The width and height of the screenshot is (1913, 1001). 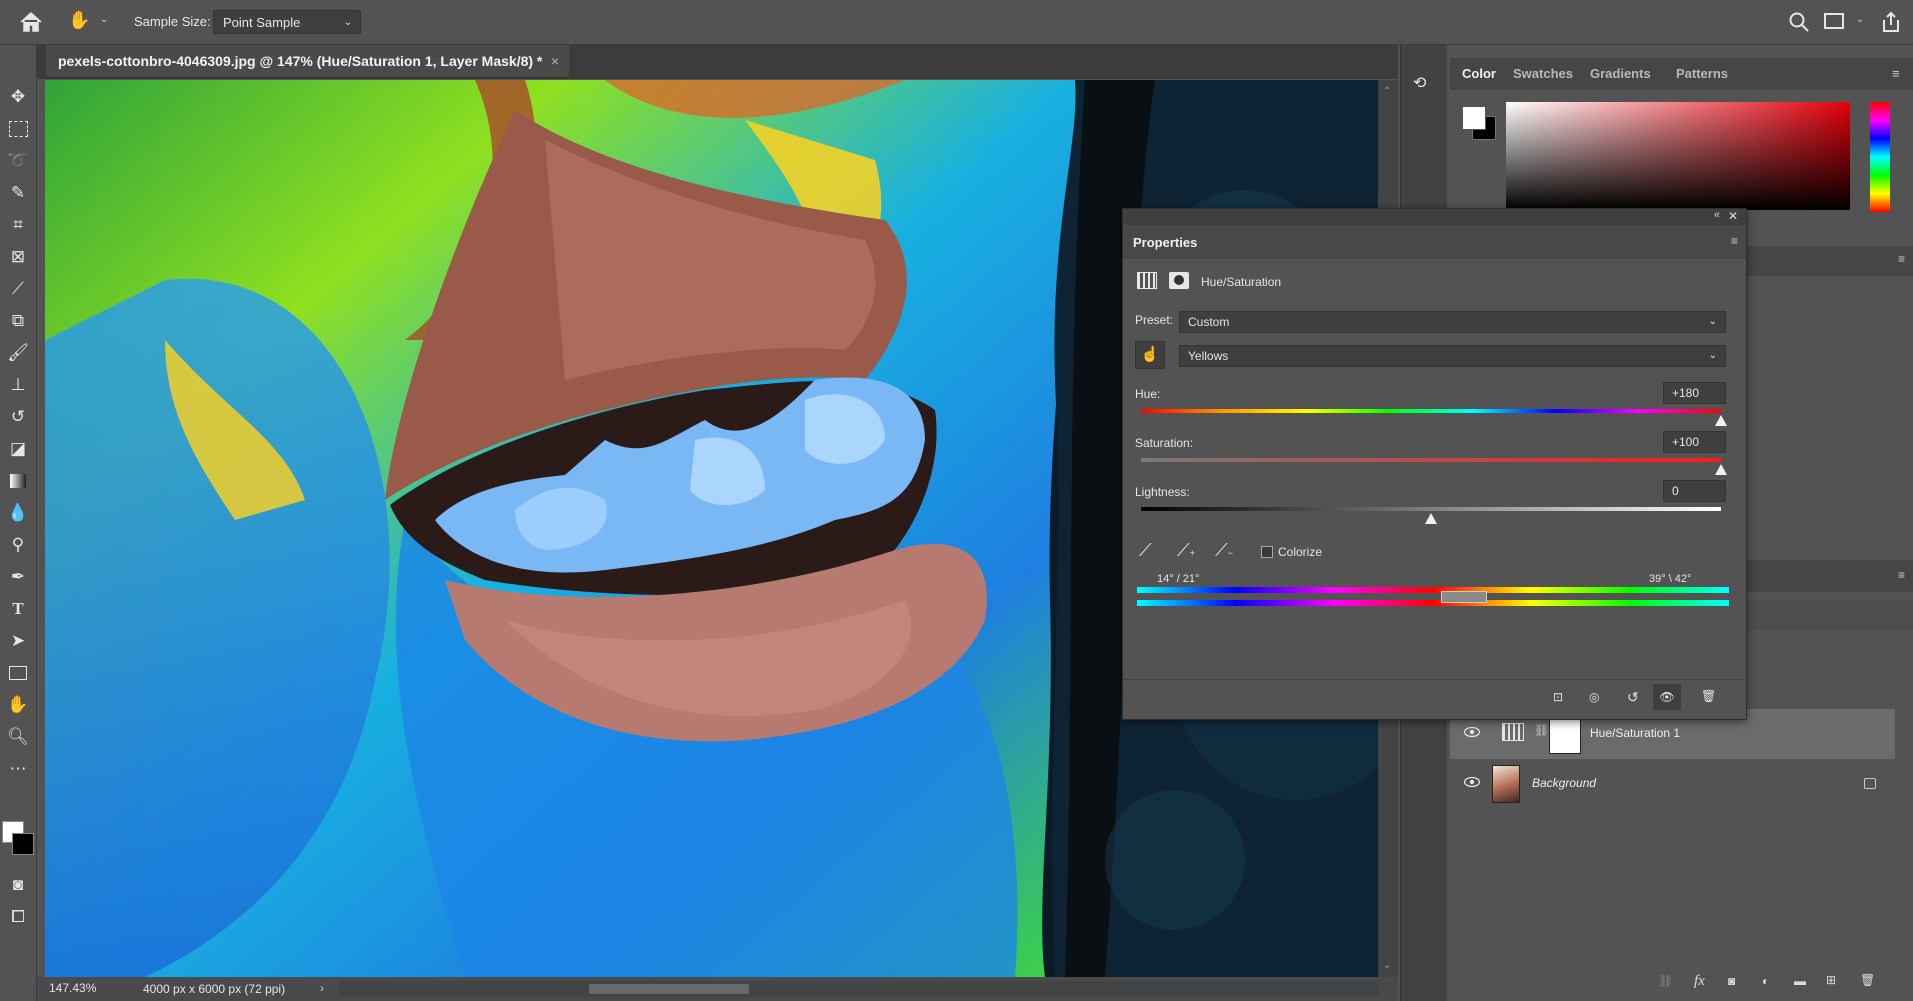 I want to click on saturation-slider-handle, so click(x=1721, y=469).